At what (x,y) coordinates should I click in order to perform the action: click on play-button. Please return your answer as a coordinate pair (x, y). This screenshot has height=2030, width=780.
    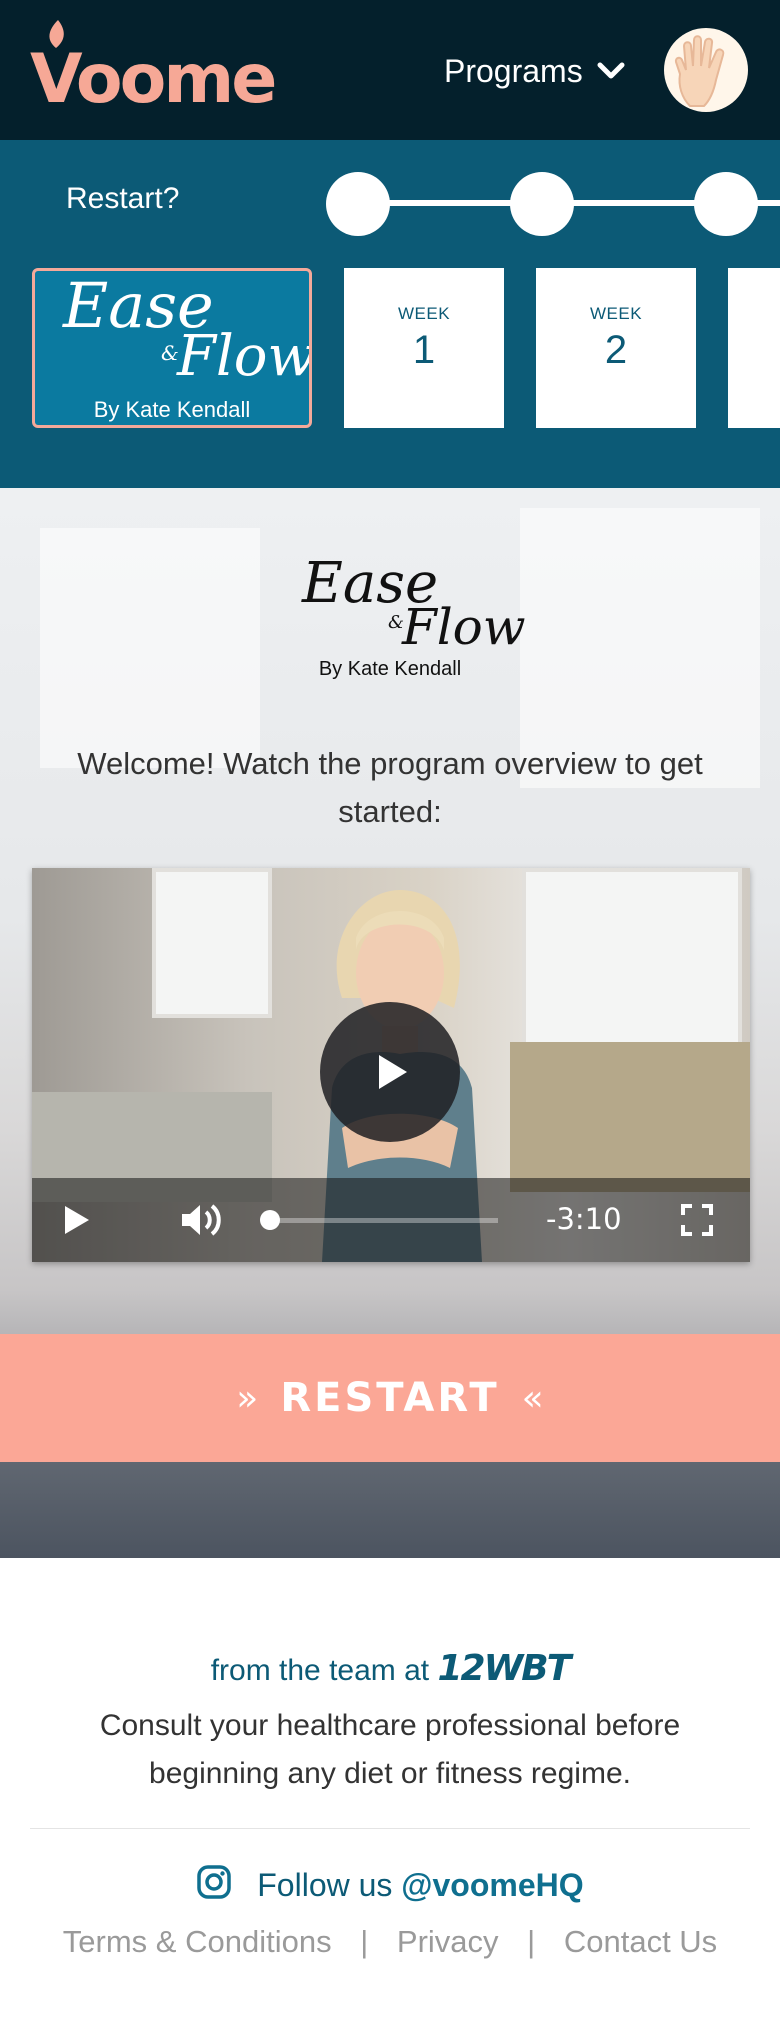
    Looking at the image, I should click on (77, 1220).